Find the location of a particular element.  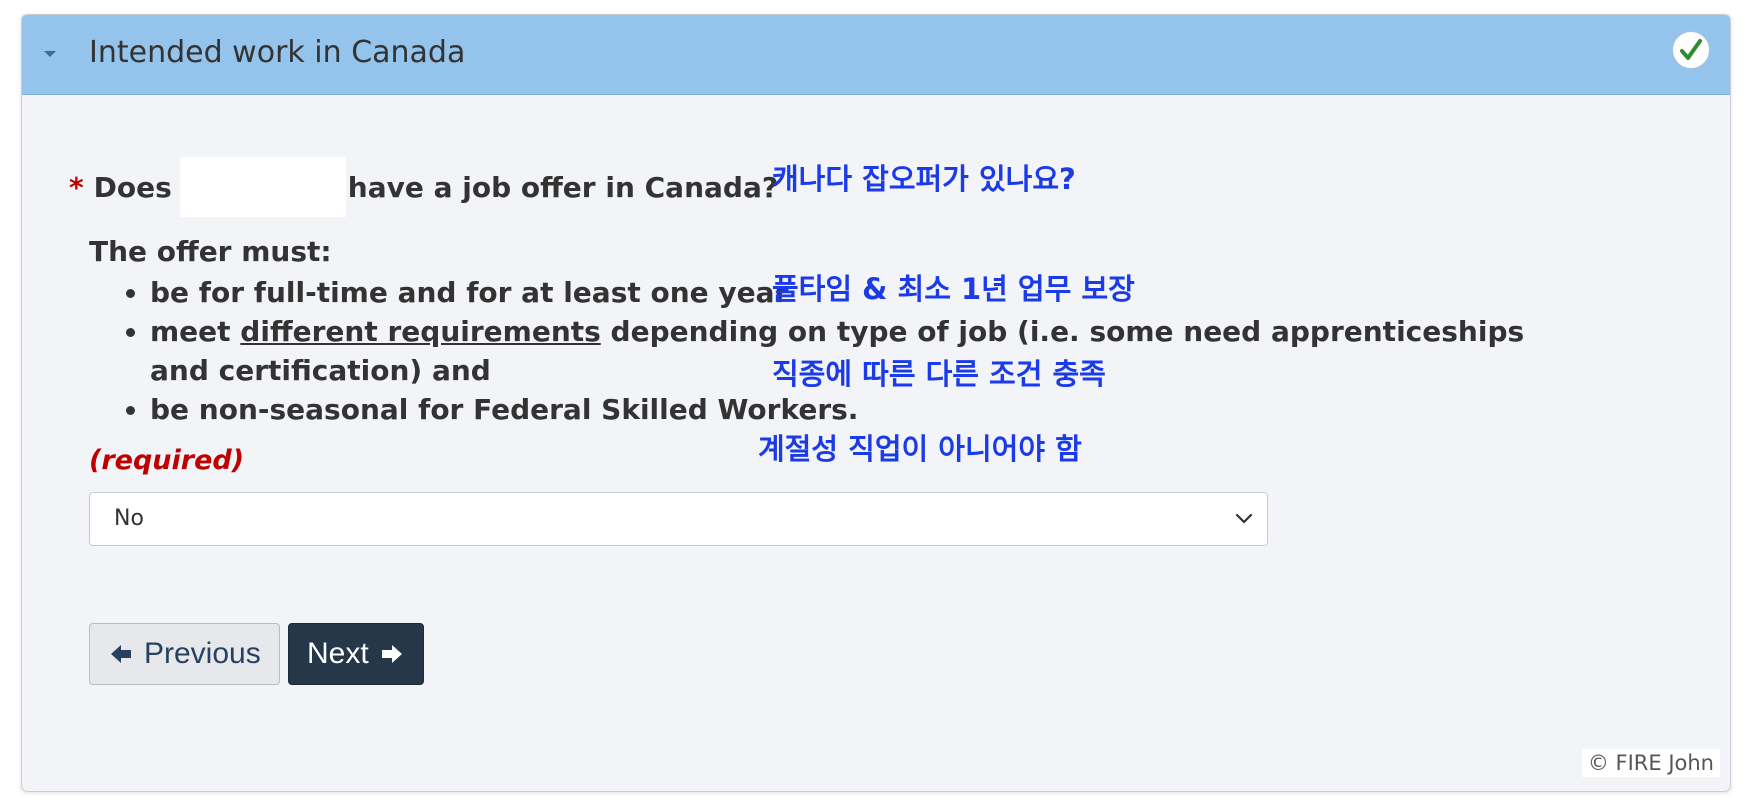

required-label: (required) is located at coordinates (167, 460).